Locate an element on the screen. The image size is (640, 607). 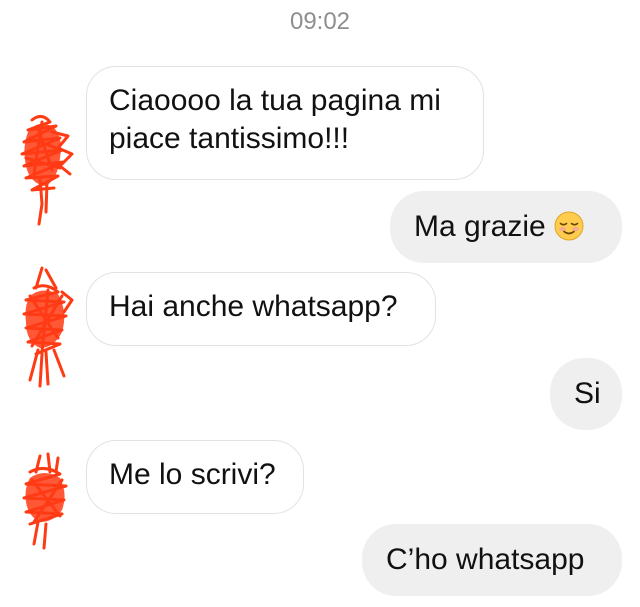
incoming-message-bubble: Hai anche whatsapp? is located at coordinates (261, 309).